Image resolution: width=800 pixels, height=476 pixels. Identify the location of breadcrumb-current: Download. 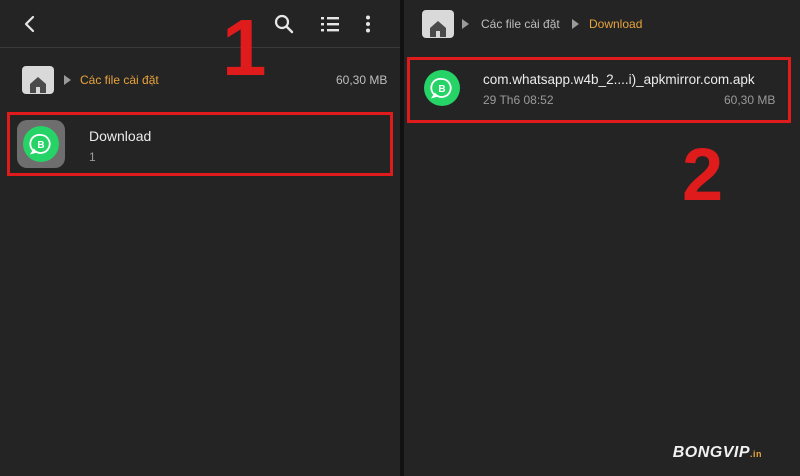
(615, 24).